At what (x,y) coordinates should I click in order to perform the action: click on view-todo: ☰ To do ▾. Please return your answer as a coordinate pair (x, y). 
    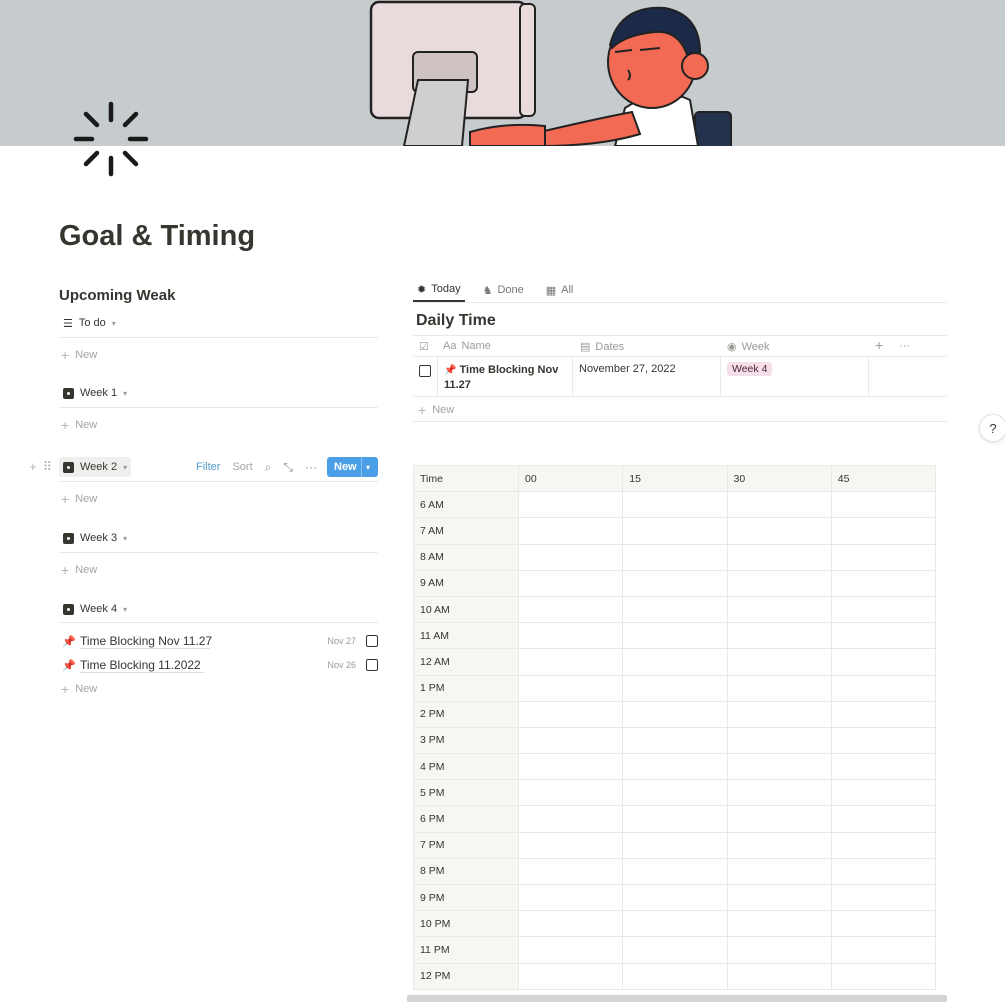
    Looking at the image, I should click on (89, 323).